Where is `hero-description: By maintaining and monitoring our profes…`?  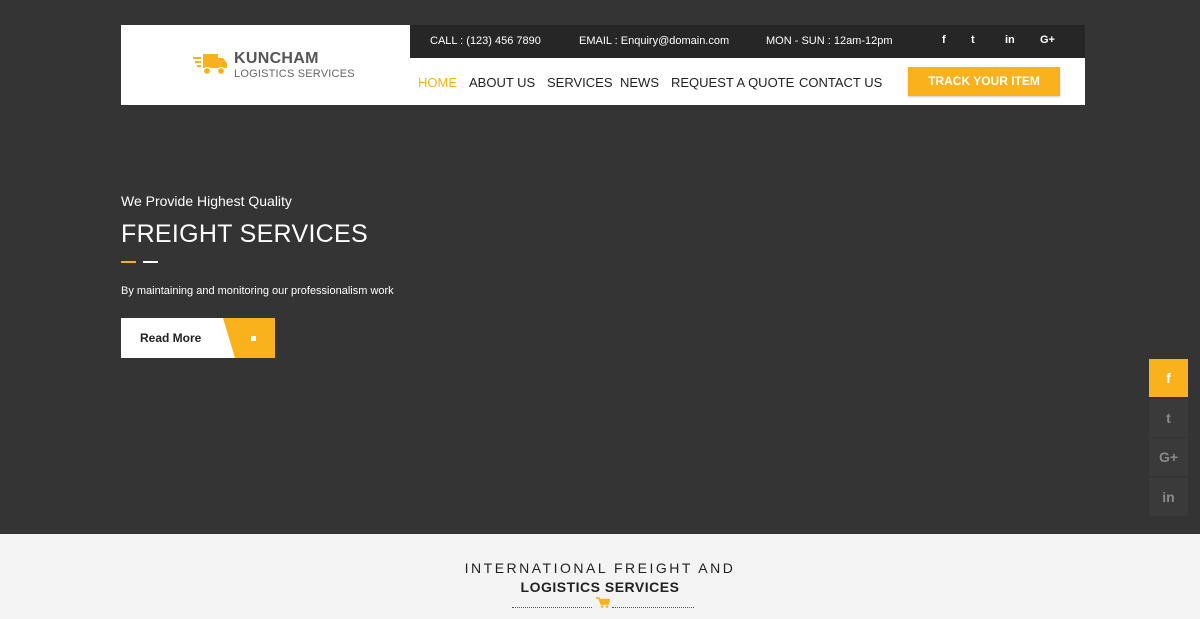
hero-description: By maintaining and monitoring our profes… is located at coordinates (257, 291).